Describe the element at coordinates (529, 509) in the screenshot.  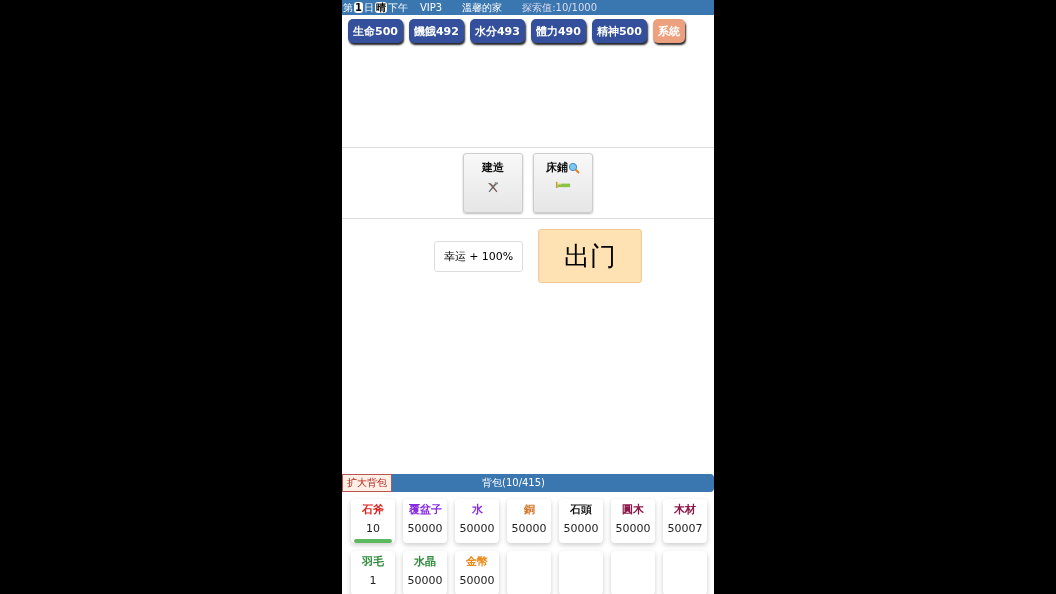
I see `item-name: 銅` at that location.